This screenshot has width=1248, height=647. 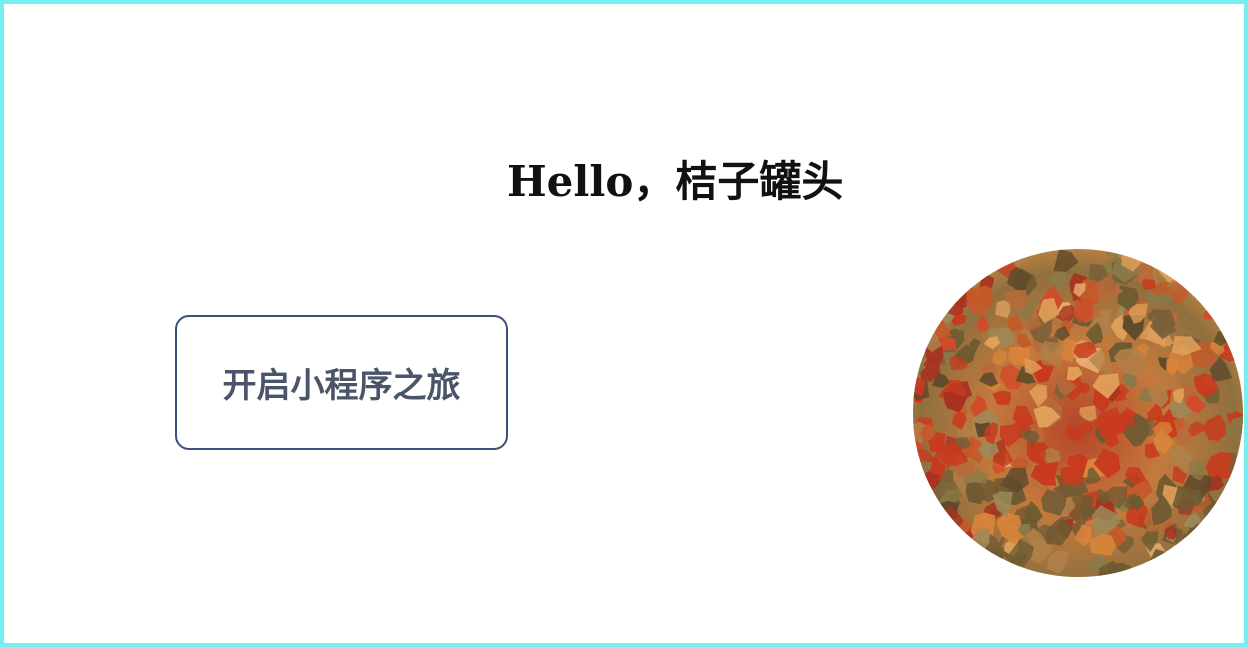 What do you see at coordinates (675, 181) in the screenshot?
I see `greeting-title: Hello，桔子罐头` at bounding box center [675, 181].